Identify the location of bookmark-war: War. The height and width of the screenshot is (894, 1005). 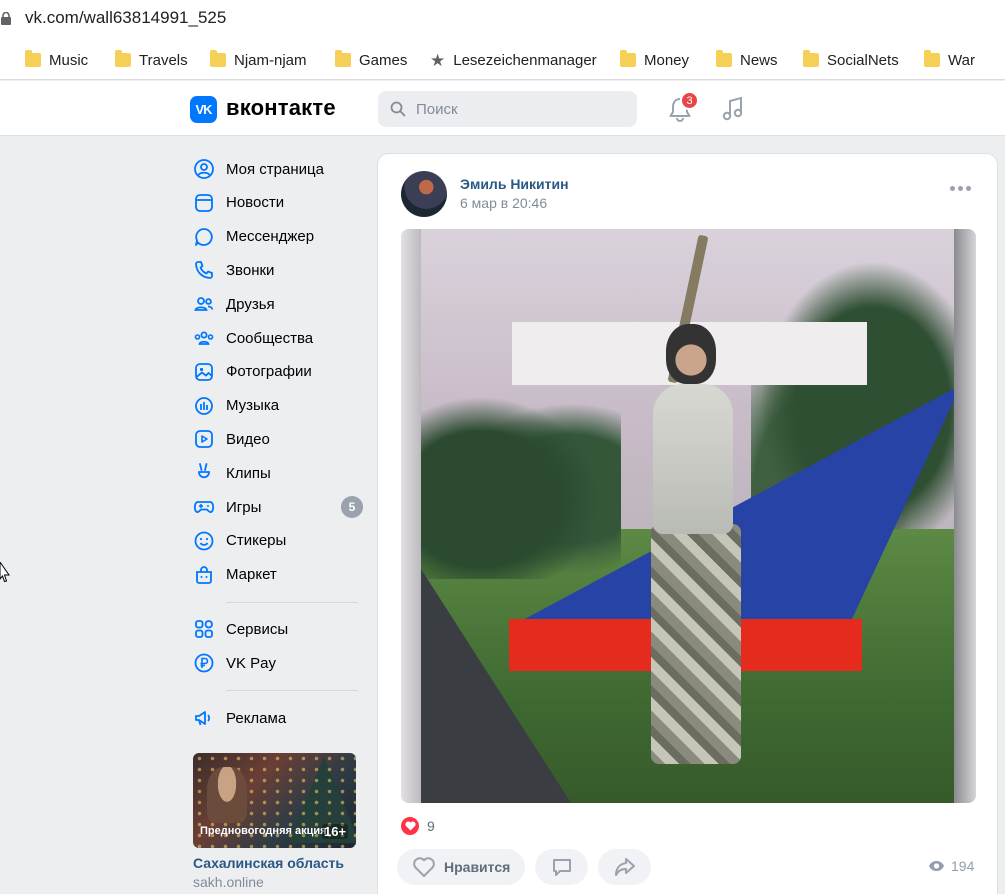
(949, 60).